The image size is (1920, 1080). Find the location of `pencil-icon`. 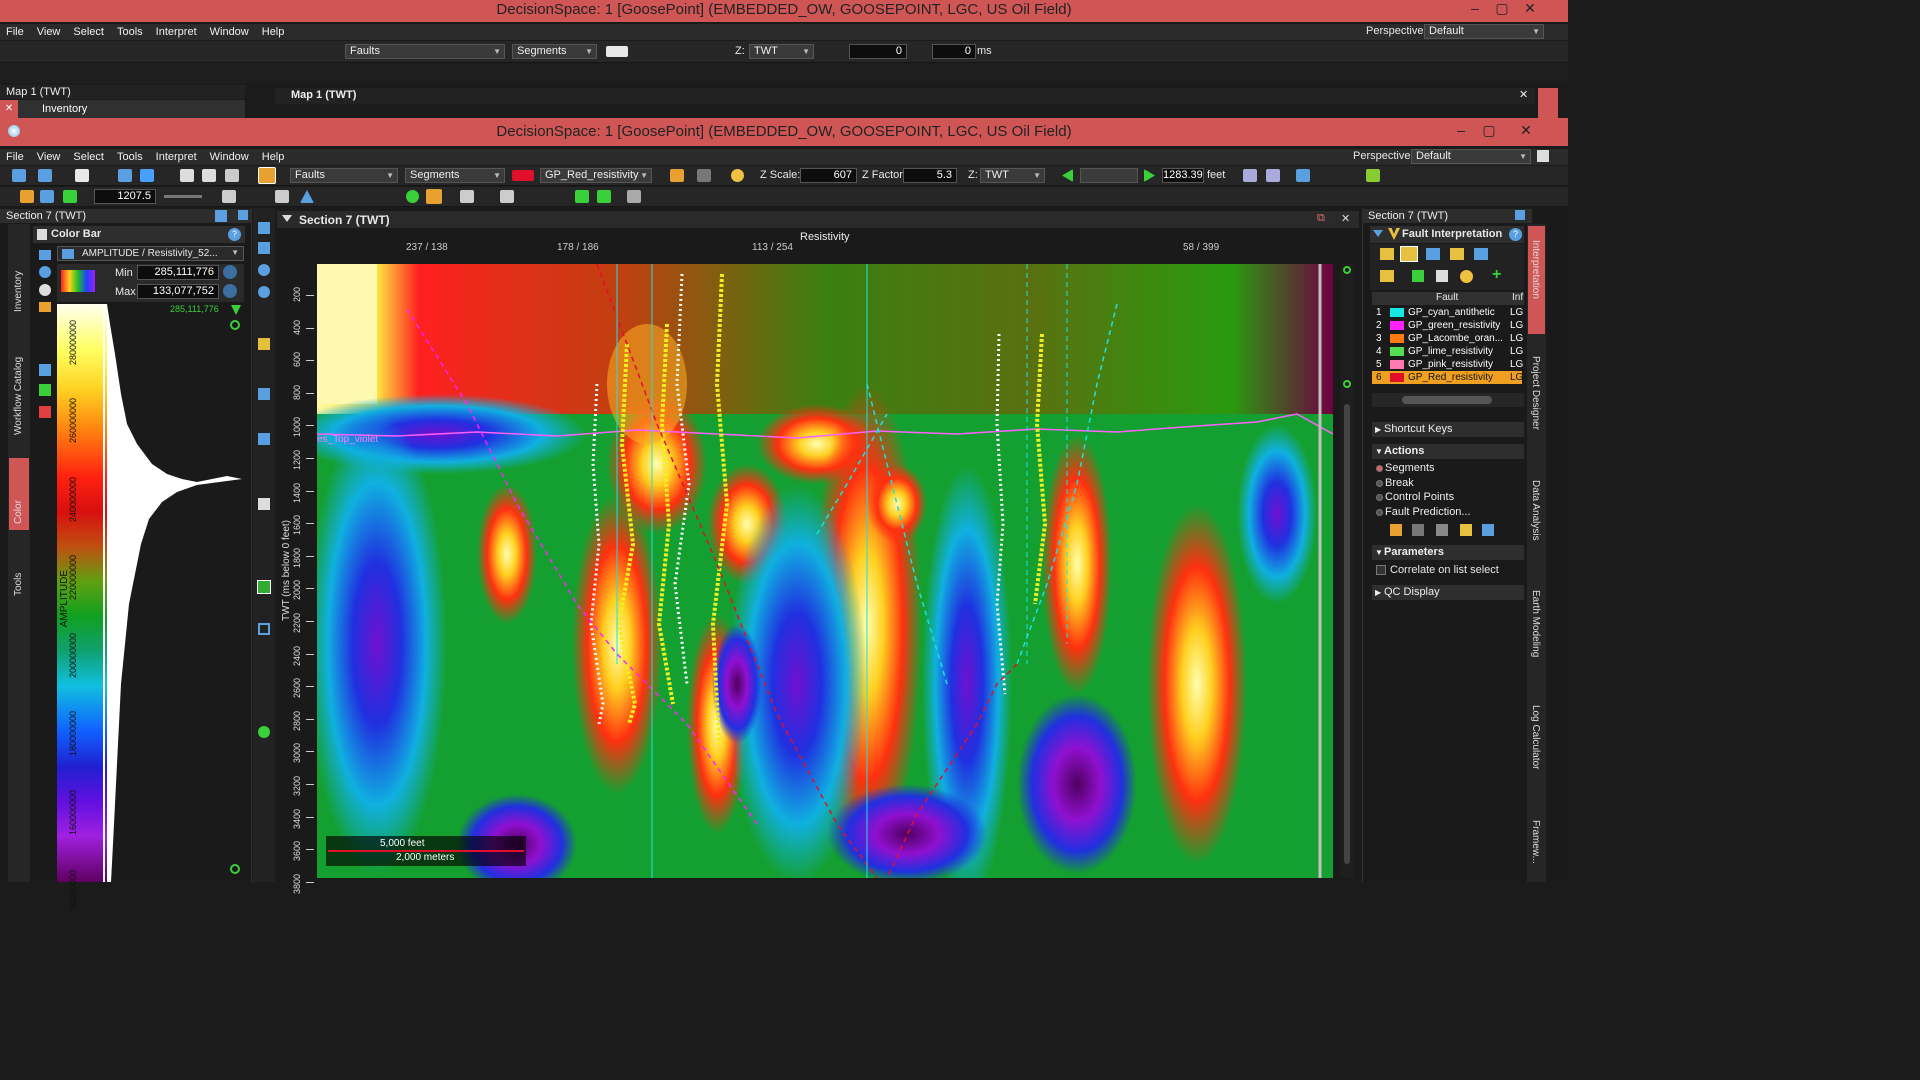

pencil-icon is located at coordinates (267, 175).